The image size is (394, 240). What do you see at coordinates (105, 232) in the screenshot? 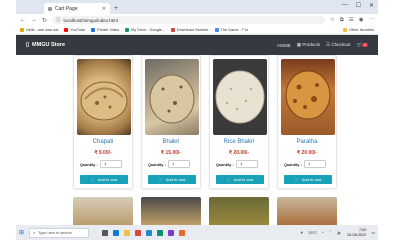
I see `task-view-icon` at bounding box center [105, 232].